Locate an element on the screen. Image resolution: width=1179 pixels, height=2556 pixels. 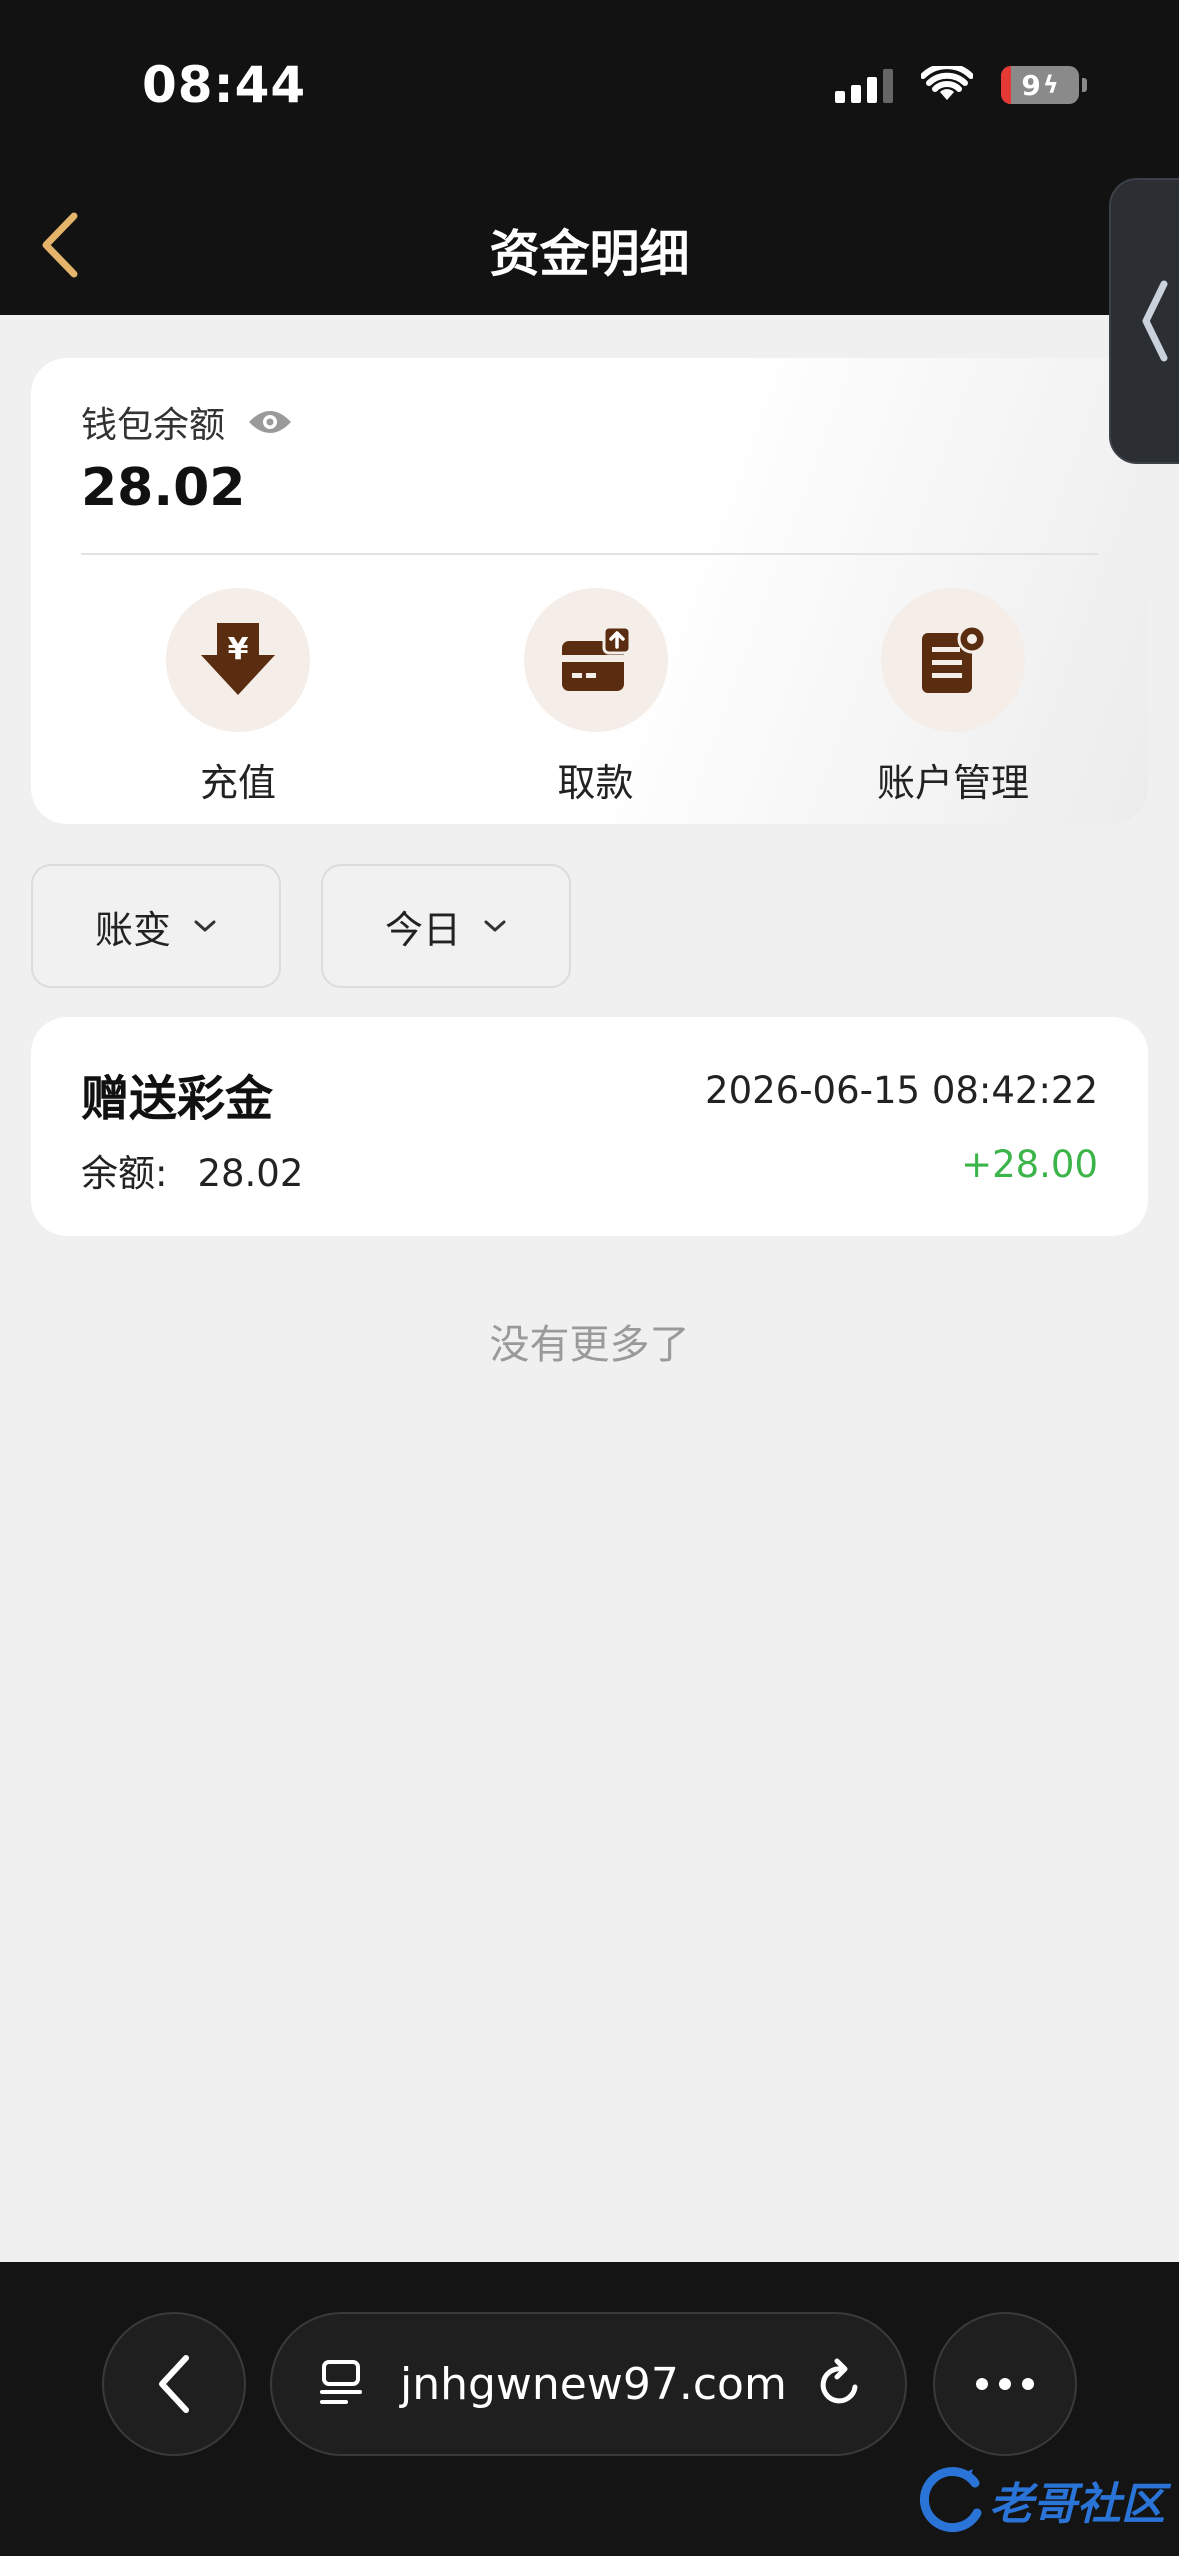
record-balance: 余额: 28.02 is located at coordinates (192, 1170).